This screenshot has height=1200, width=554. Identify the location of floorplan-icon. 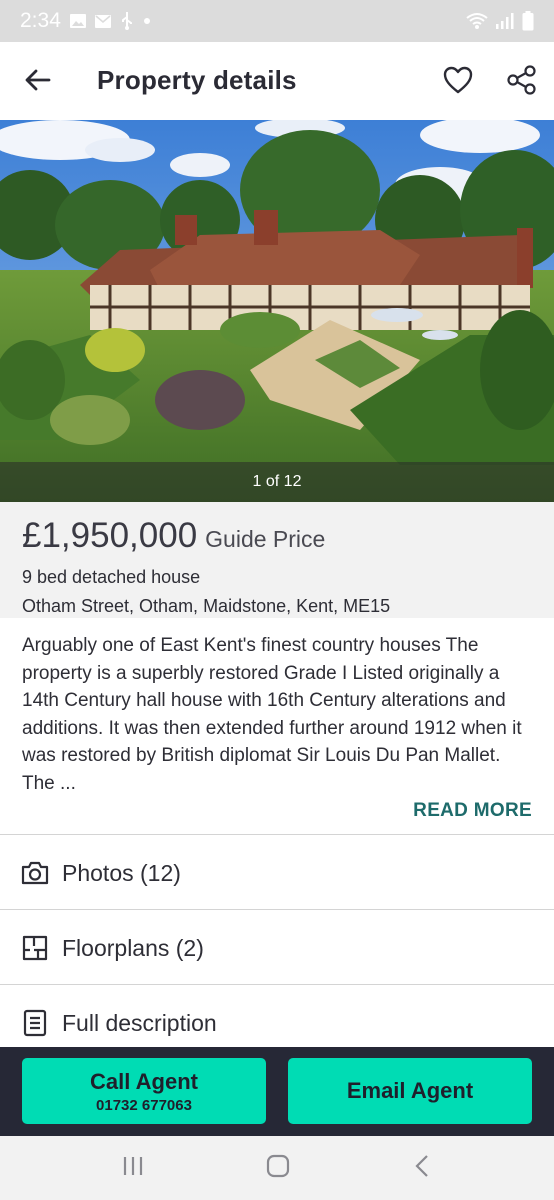
(35, 948).